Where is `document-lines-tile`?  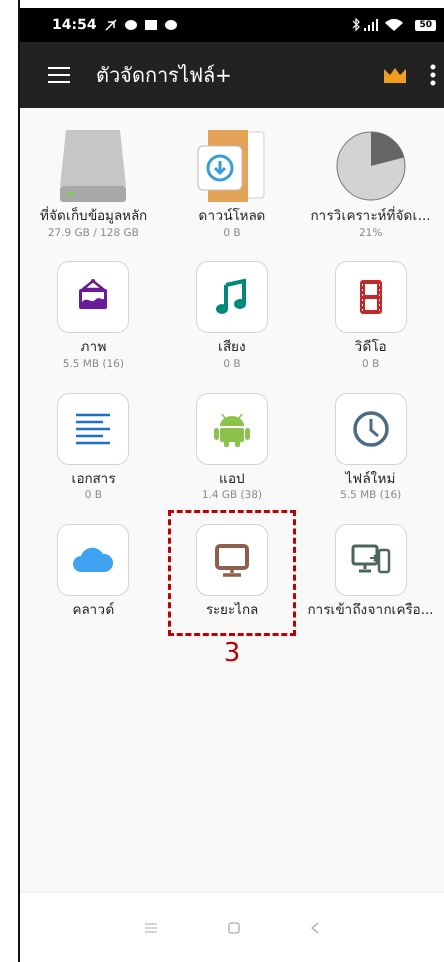
document-lines-tile is located at coordinates (93, 428).